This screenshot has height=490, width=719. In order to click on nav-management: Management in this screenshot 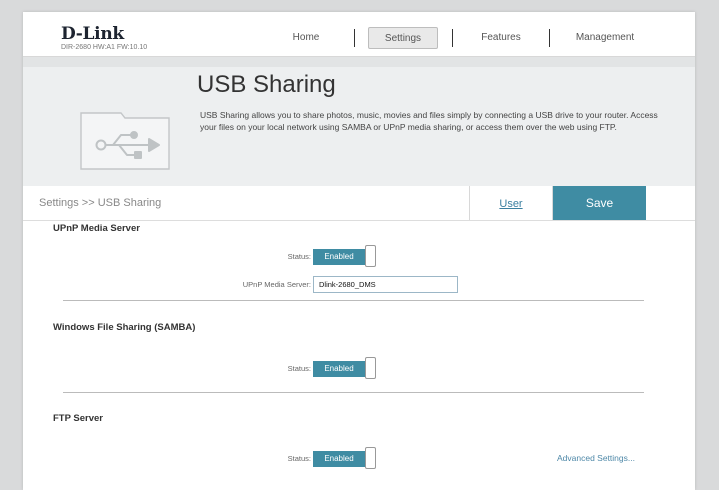, I will do `click(605, 38)`.